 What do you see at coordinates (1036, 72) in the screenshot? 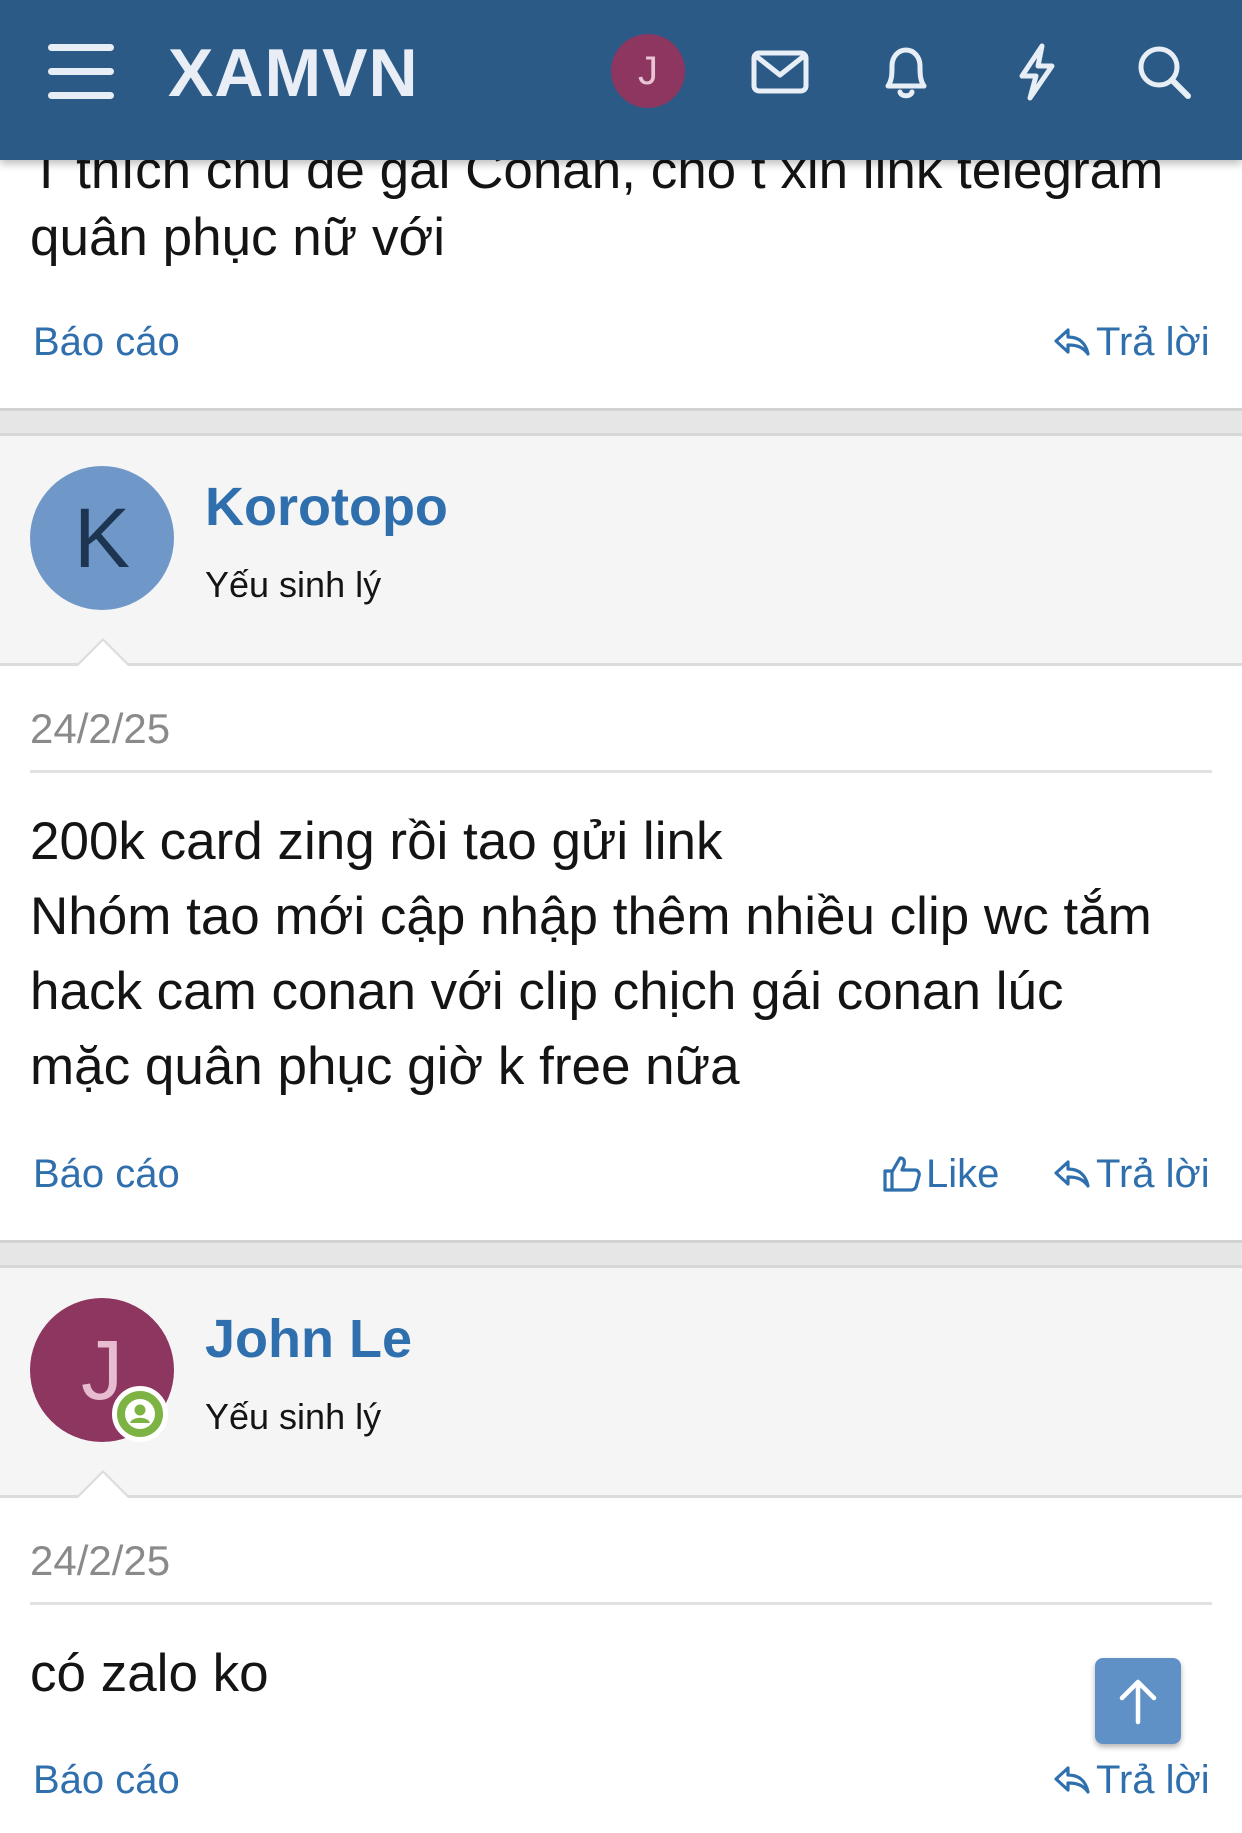
I see `lightning-icon` at bounding box center [1036, 72].